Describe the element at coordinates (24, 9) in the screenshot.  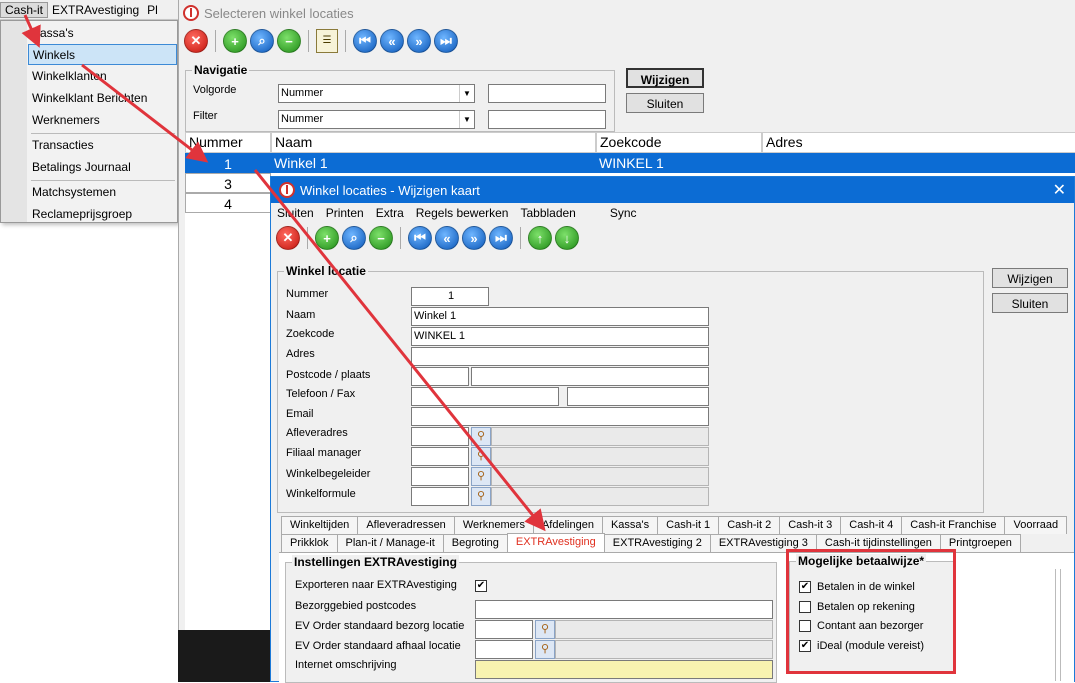
I see `menu-cash-it: Cash-it` at that location.